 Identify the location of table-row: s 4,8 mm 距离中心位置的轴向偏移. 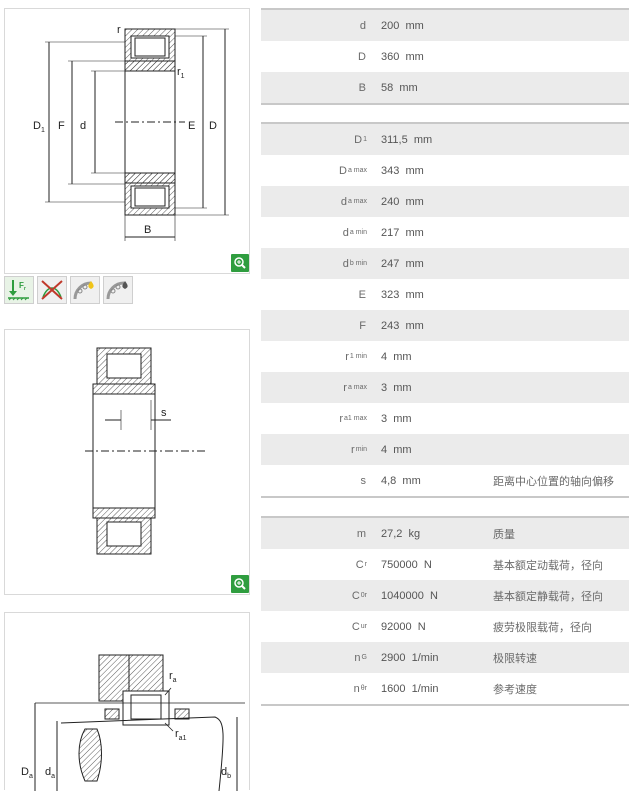
(445, 480).